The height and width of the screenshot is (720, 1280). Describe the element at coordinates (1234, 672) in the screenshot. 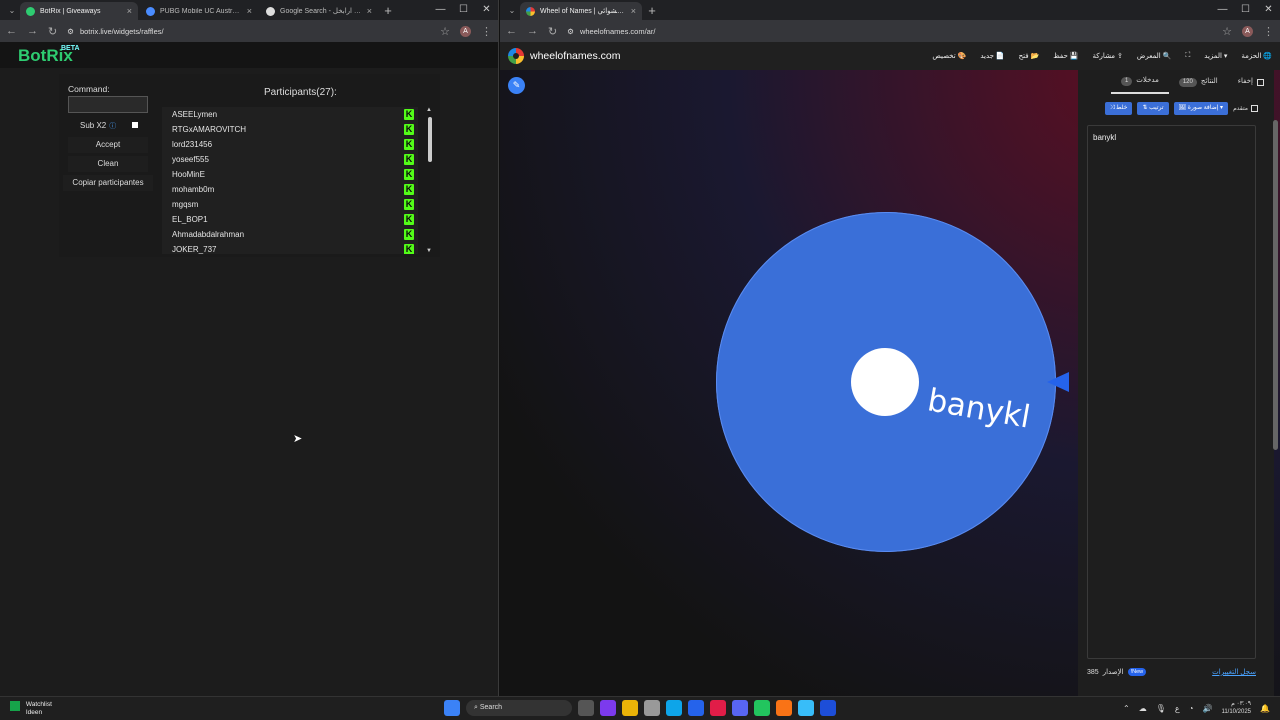

I see `changelog-link: سجل التغييرات` at that location.